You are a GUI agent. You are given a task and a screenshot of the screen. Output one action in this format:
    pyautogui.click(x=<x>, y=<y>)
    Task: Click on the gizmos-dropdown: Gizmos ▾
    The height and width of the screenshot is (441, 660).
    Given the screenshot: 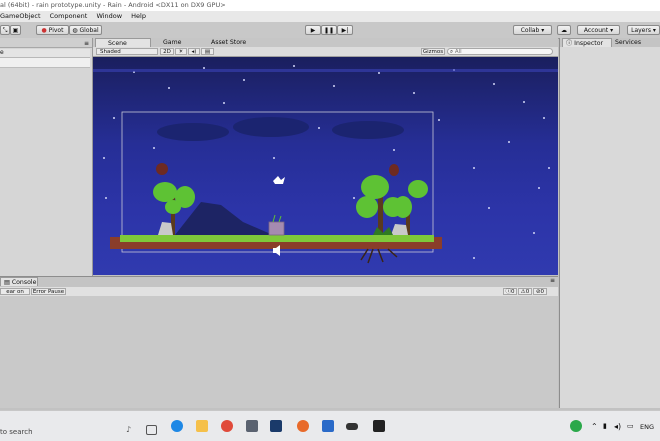 What is the action you would take?
    pyautogui.click(x=433, y=55)
    